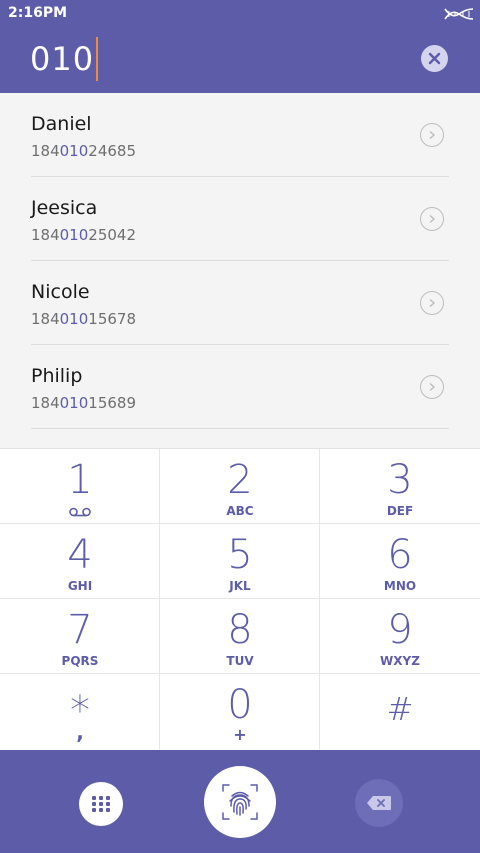 This screenshot has width=480, height=853. Describe the element at coordinates (83, 403) in the screenshot. I see `contact-number: 18401015689` at that location.